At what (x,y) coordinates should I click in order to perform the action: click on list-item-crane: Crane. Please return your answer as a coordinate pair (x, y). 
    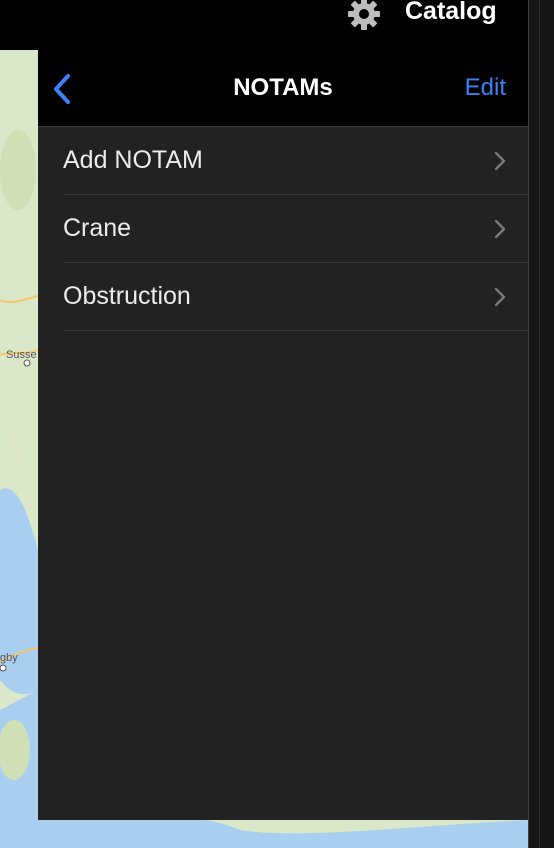
    Looking at the image, I should click on (283, 229).